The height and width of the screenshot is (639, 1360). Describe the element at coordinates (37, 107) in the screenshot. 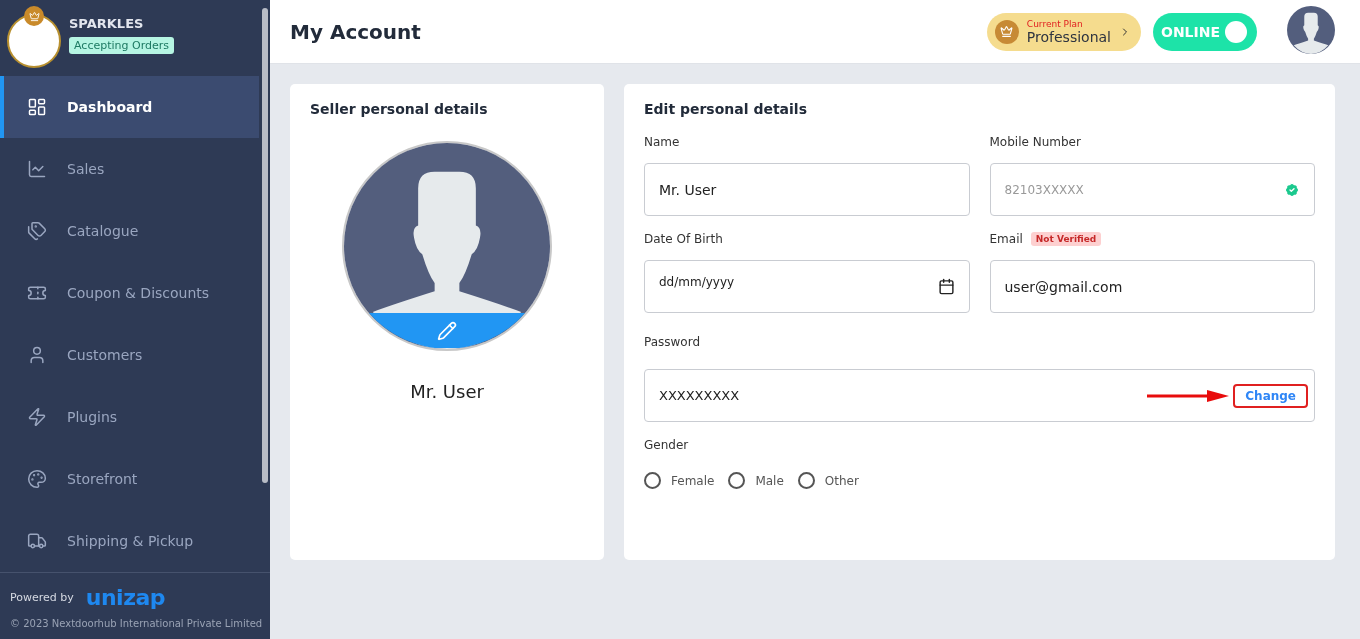

I see `dashboard-icon` at that location.